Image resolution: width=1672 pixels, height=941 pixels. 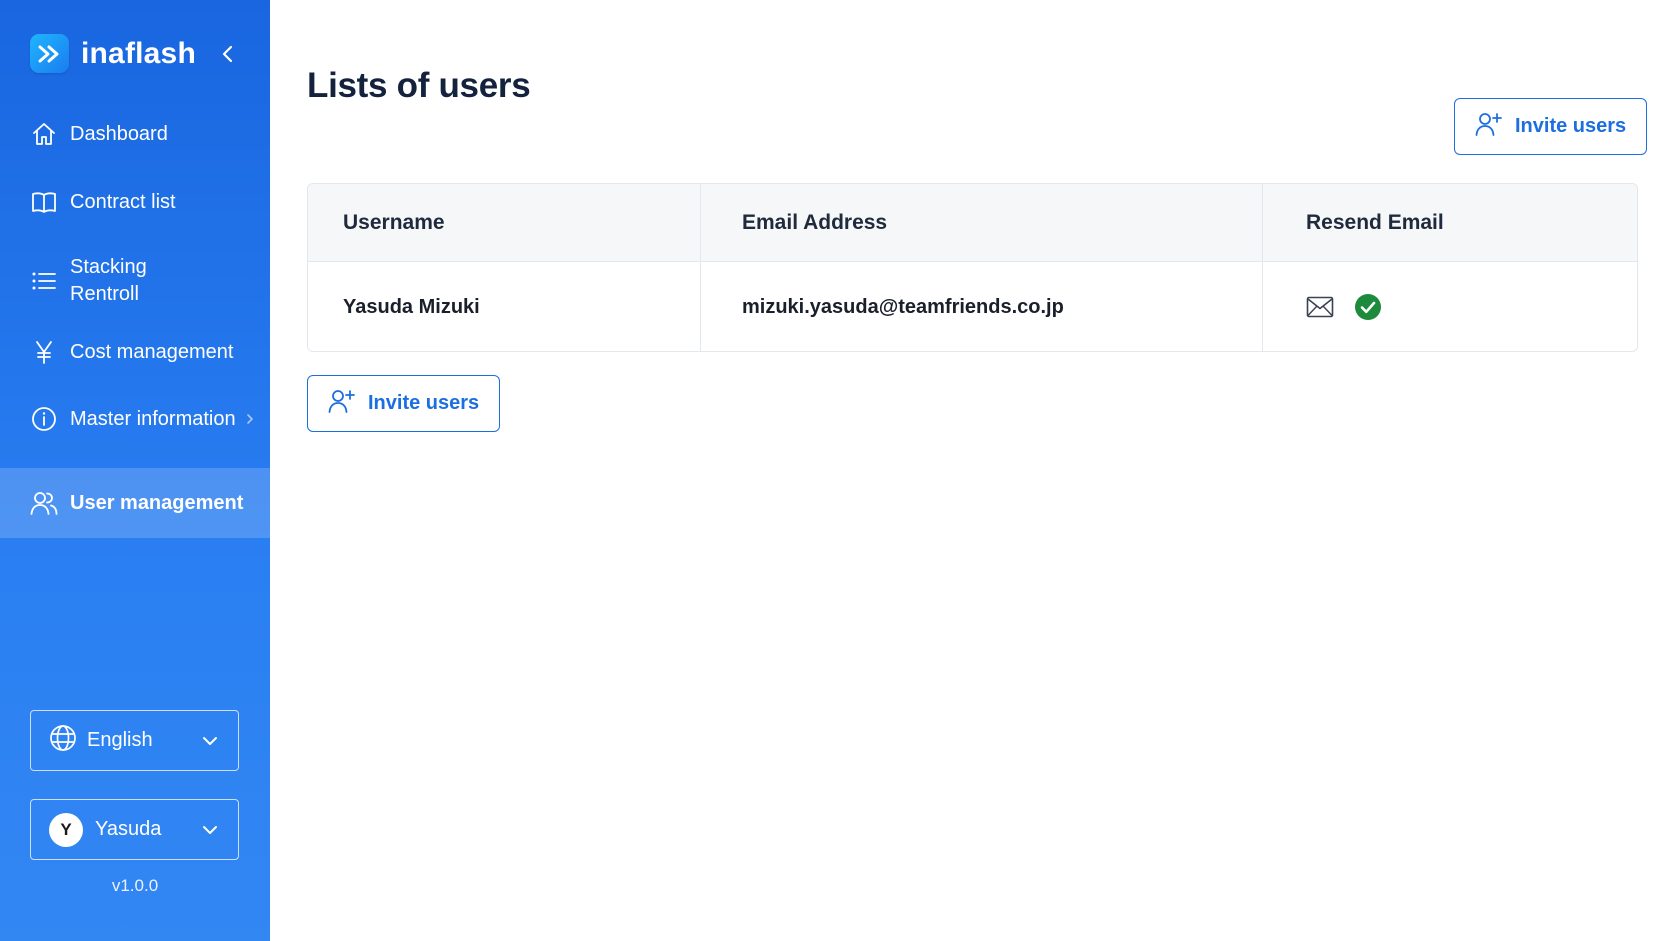 What do you see at coordinates (44, 281) in the screenshot?
I see `list-icon` at bounding box center [44, 281].